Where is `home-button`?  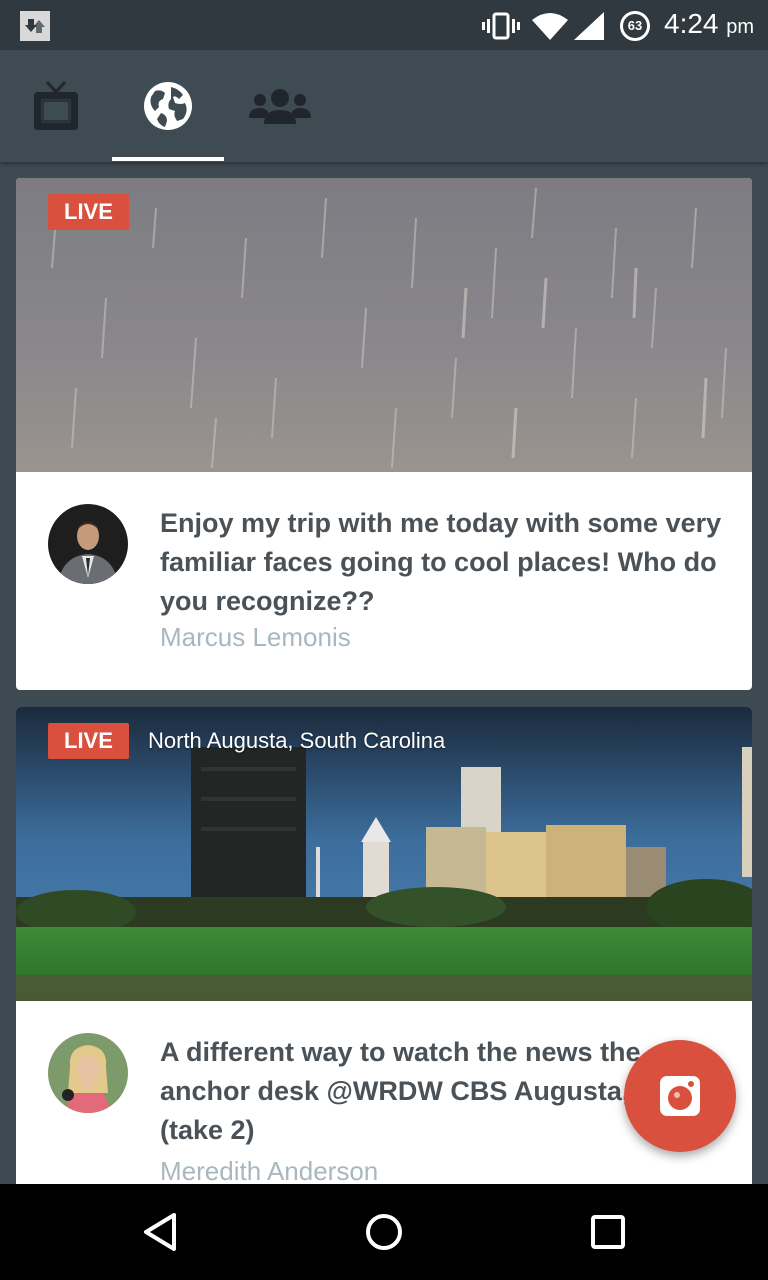 home-button is located at coordinates (384, 1232).